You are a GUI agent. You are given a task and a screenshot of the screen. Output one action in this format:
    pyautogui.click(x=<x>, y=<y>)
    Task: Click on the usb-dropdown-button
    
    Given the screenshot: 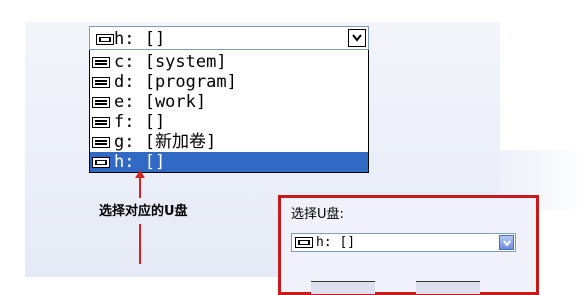 What is the action you would take?
    pyautogui.click(x=506, y=242)
    